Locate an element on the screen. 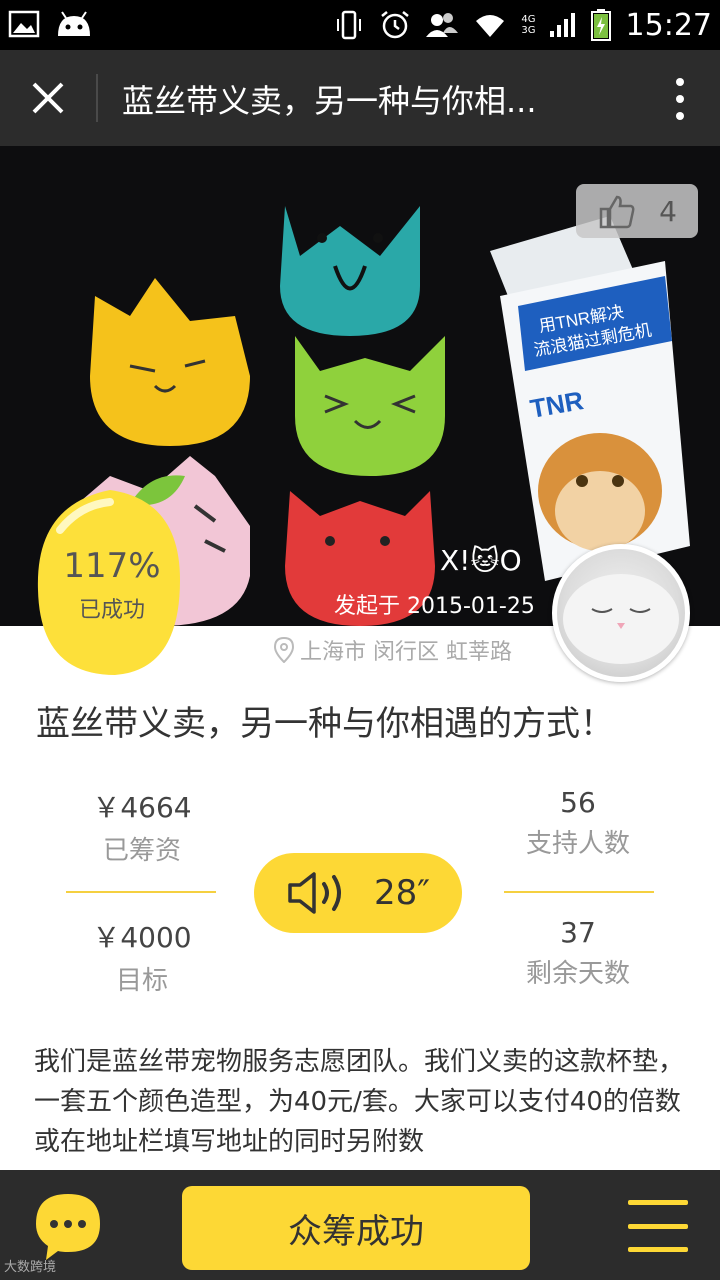 This screenshot has height=1280, width=720. alarm-icon is located at coordinates (395, 25).